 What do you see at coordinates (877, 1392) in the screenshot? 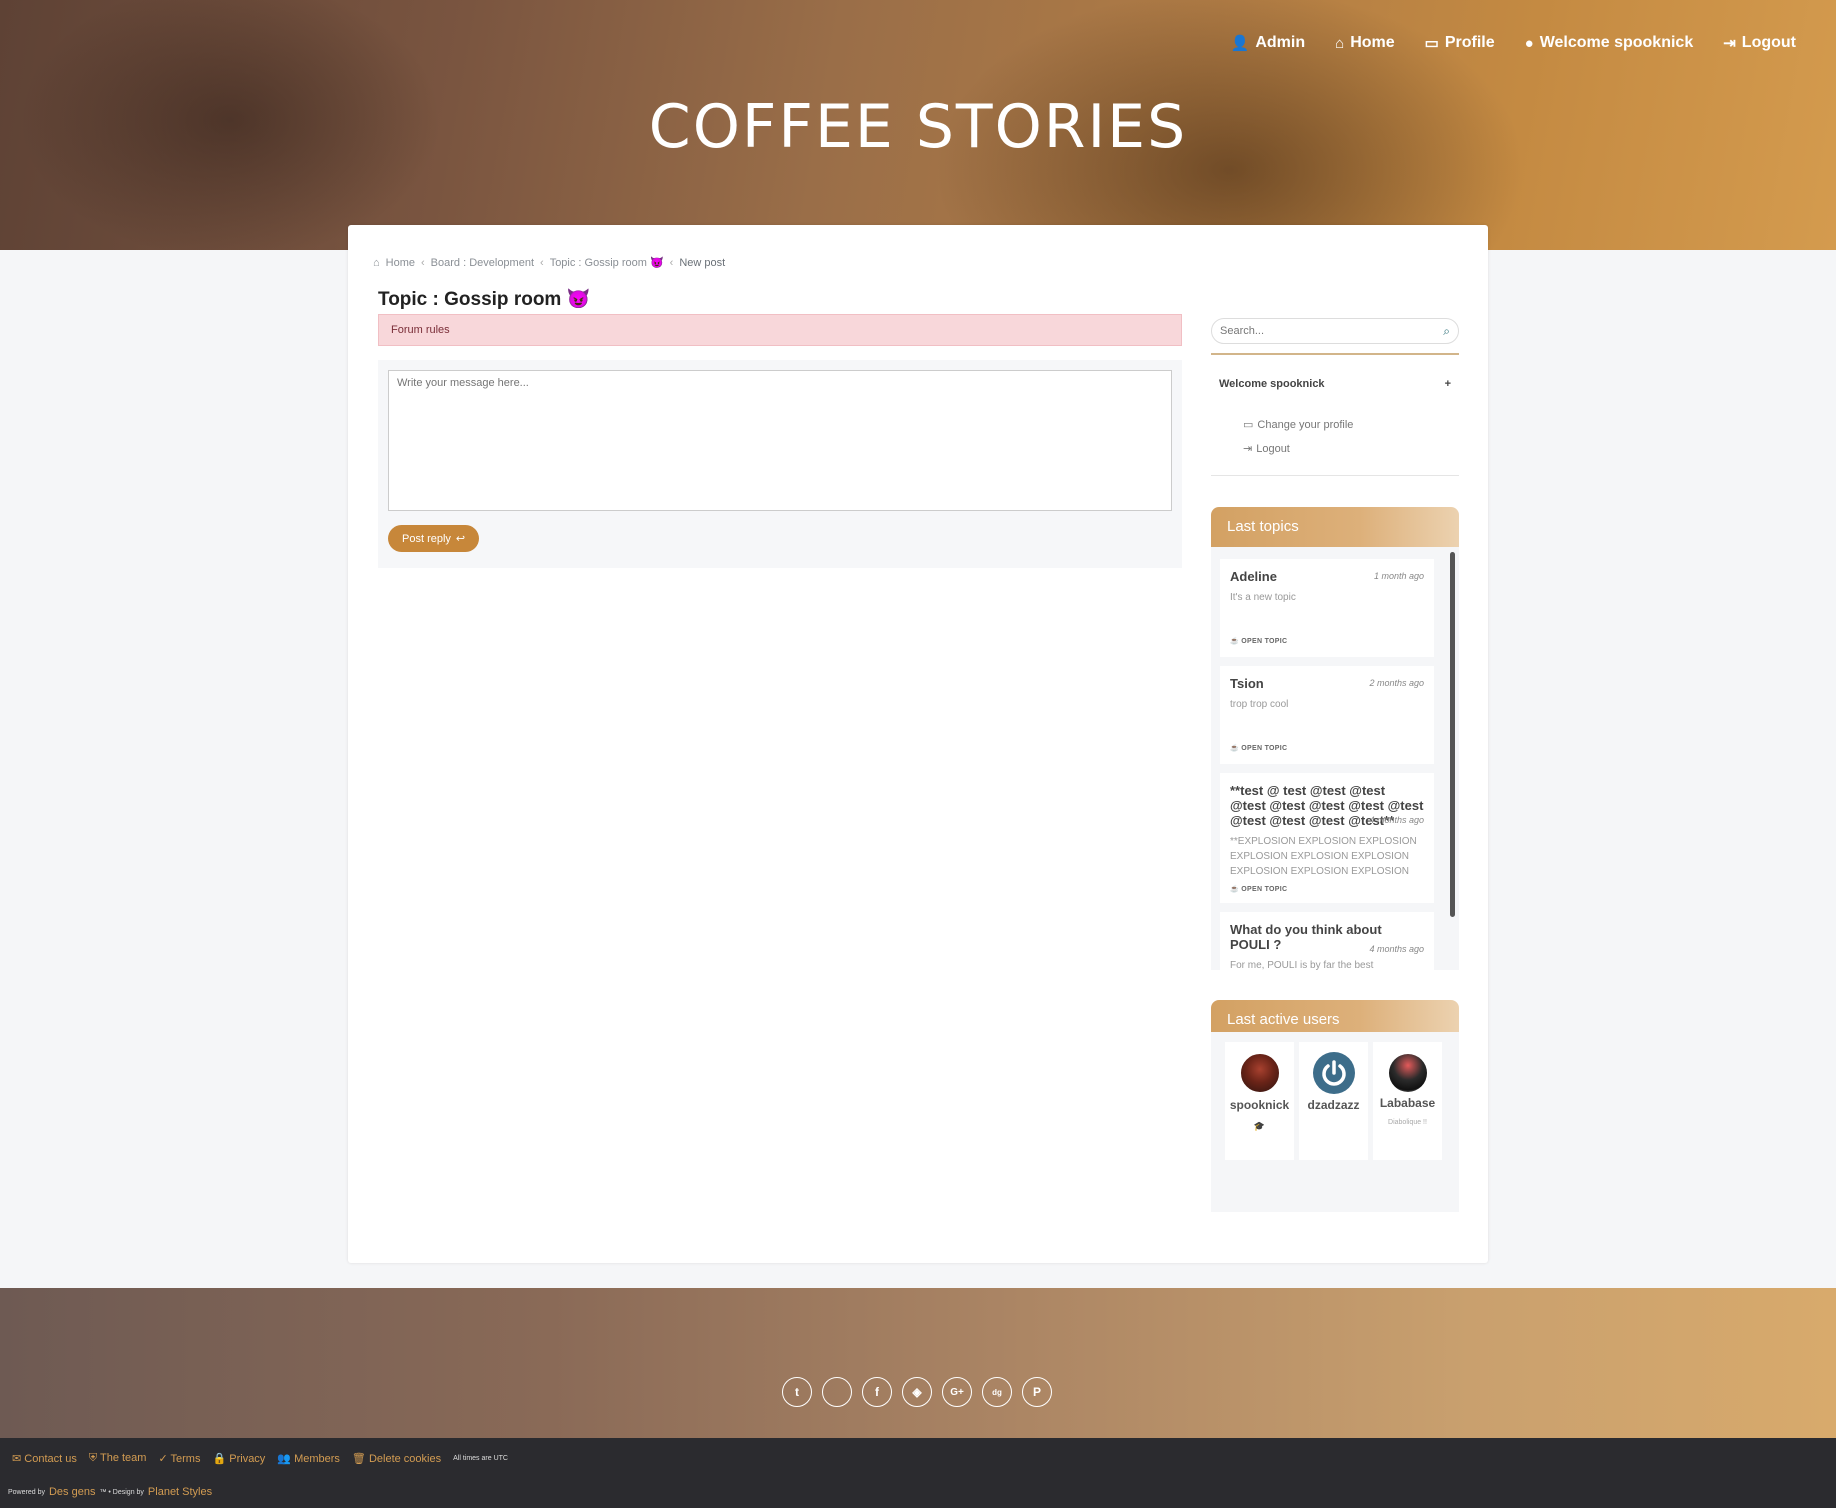
I see `facebook-icon: f` at bounding box center [877, 1392].